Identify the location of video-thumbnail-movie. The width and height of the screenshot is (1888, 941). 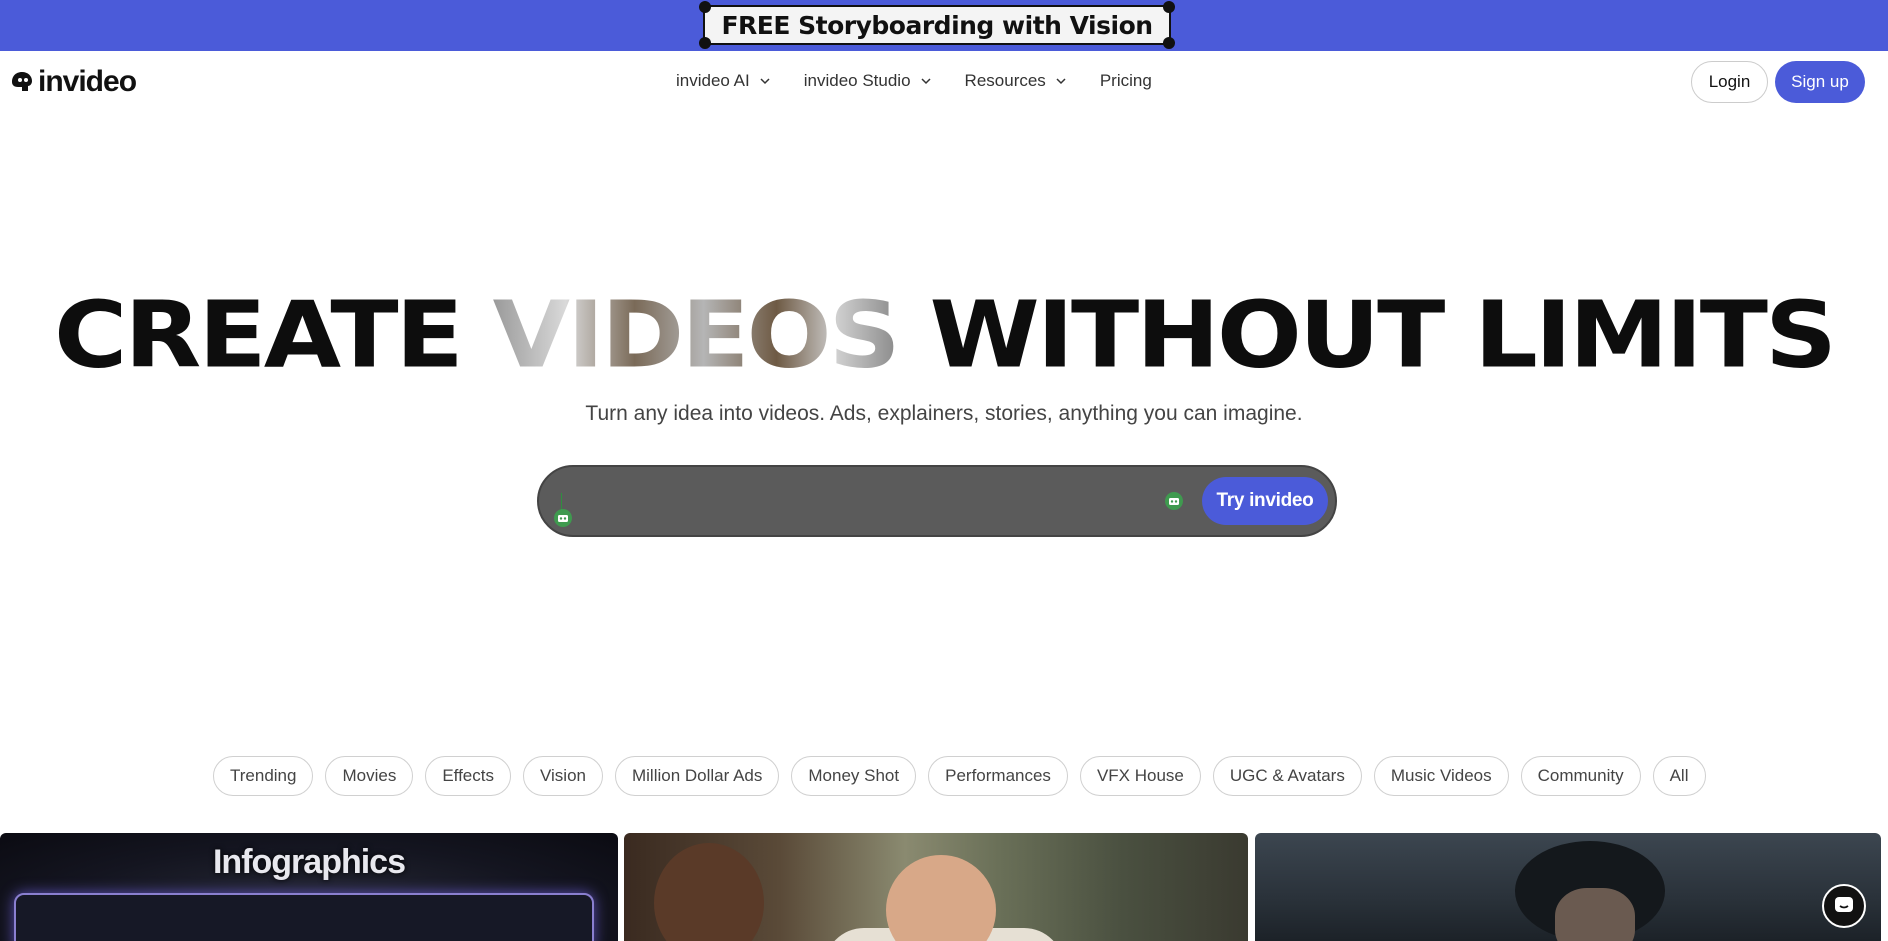
(936, 887).